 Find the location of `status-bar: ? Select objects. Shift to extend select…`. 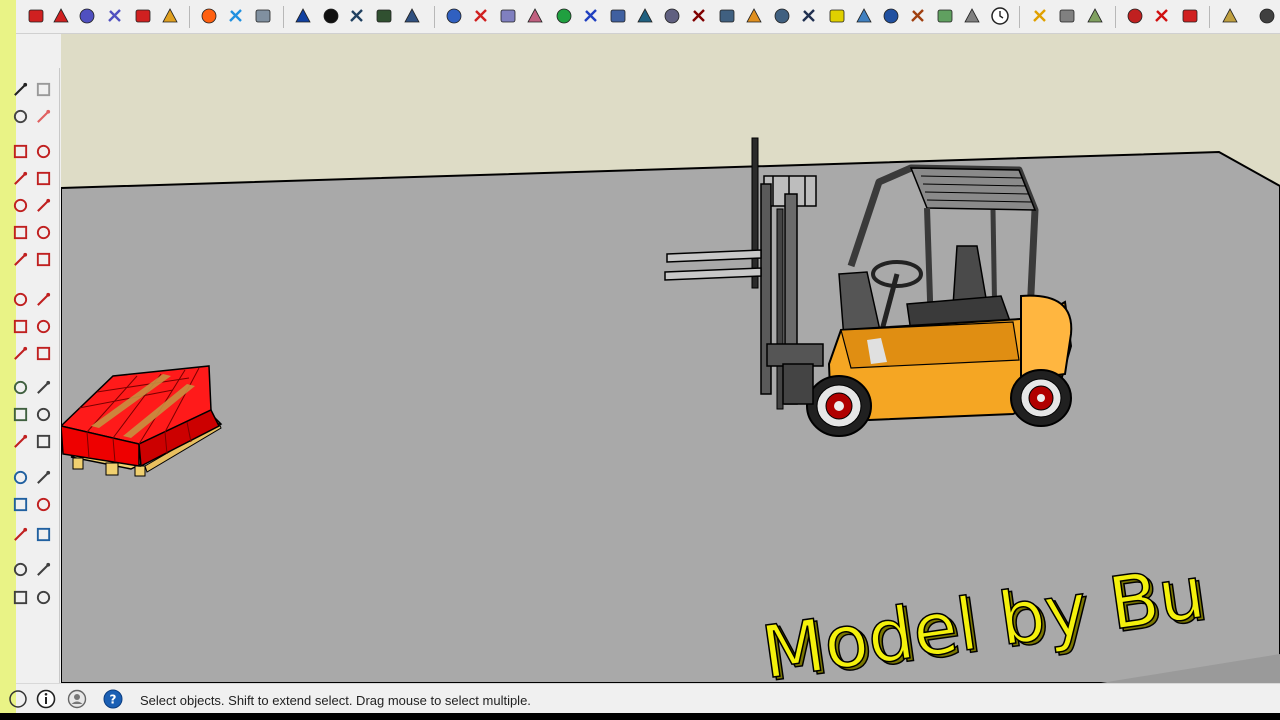

status-bar: ? Select objects. Shift to extend select… is located at coordinates (644, 698).